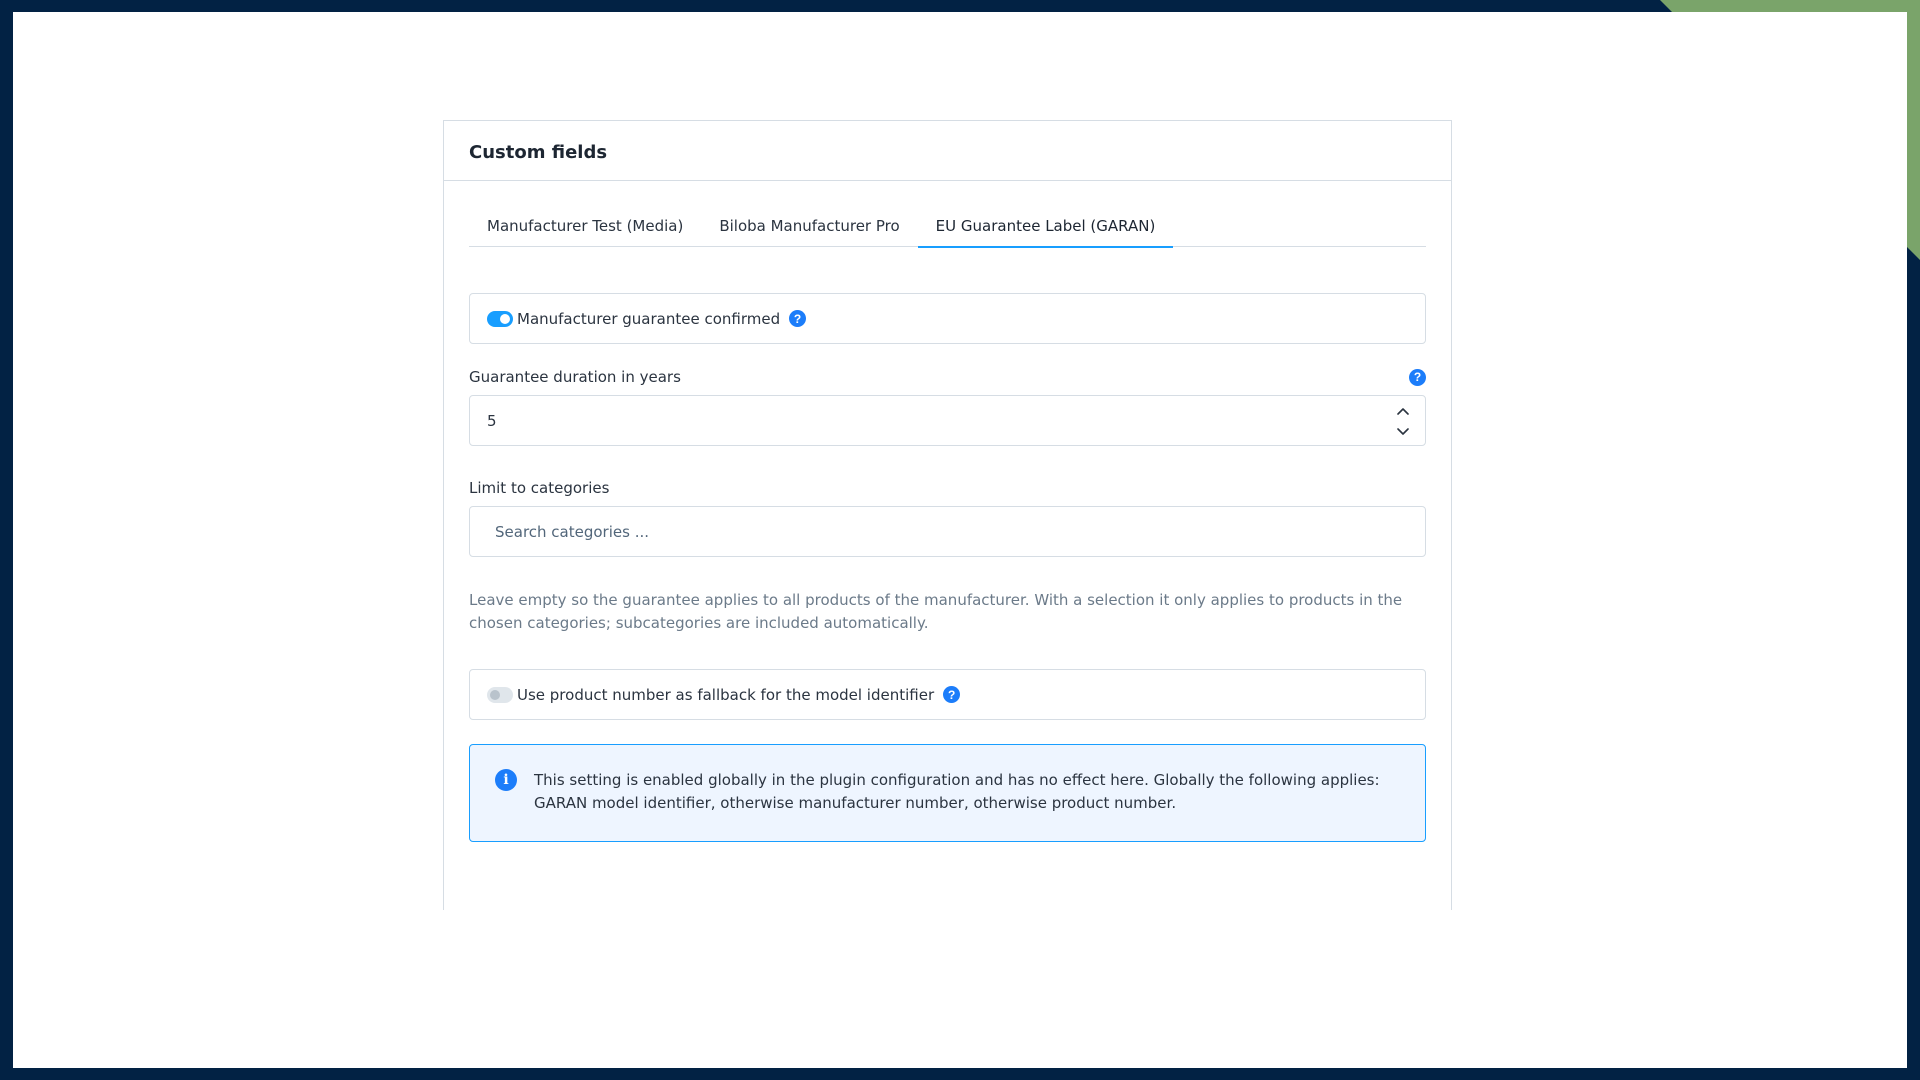  Describe the element at coordinates (492, 420) in the screenshot. I see `guarantee-duration-value: 5` at that location.